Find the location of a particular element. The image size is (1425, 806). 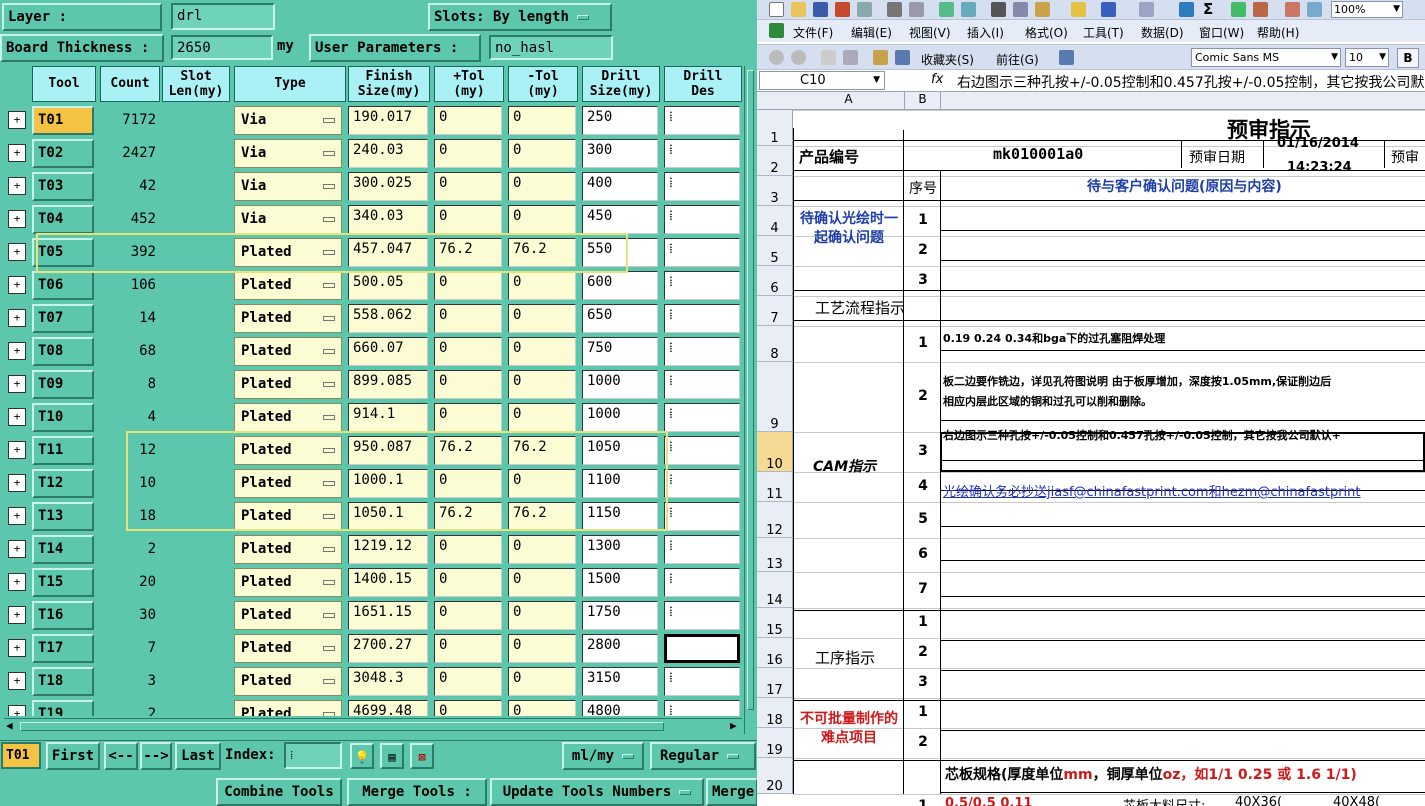

drill-size-input: 400 is located at coordinates (620, 186).